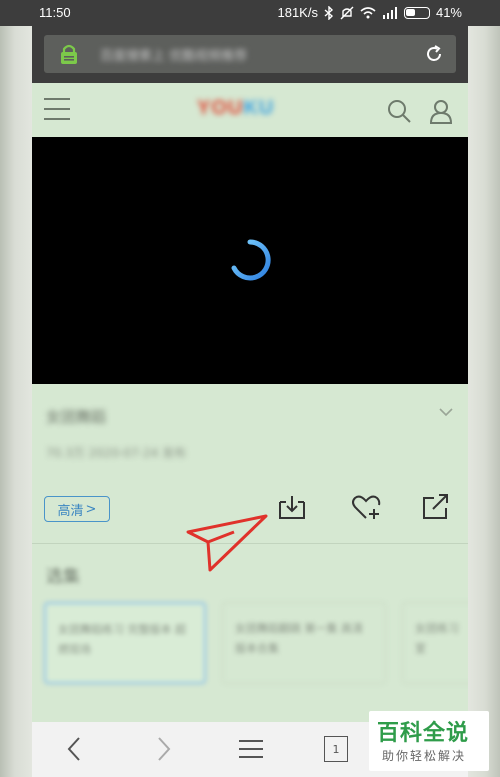 The image size is (500, 777). I want to click on tabs-button: 1, so click(336, 749).